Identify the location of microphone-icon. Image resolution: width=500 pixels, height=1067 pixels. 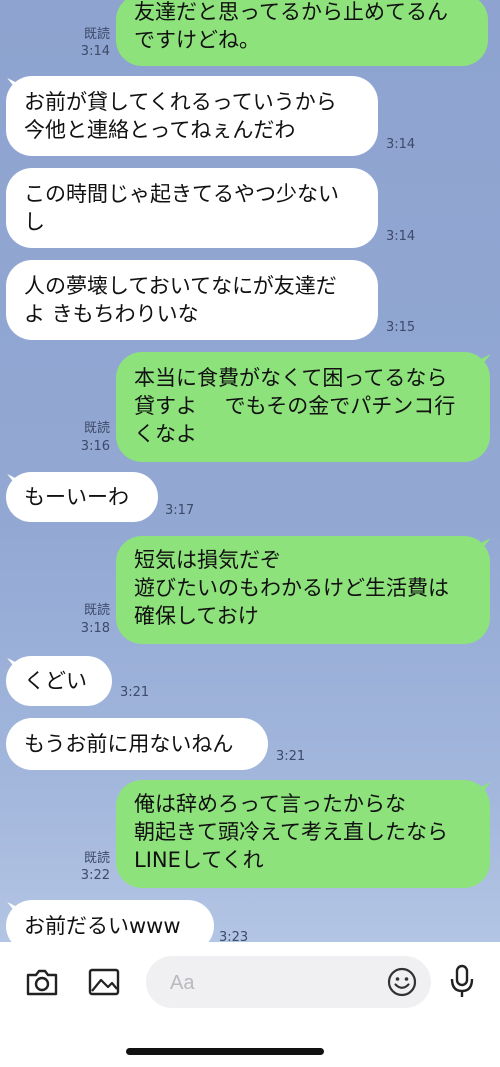
(462, 982).